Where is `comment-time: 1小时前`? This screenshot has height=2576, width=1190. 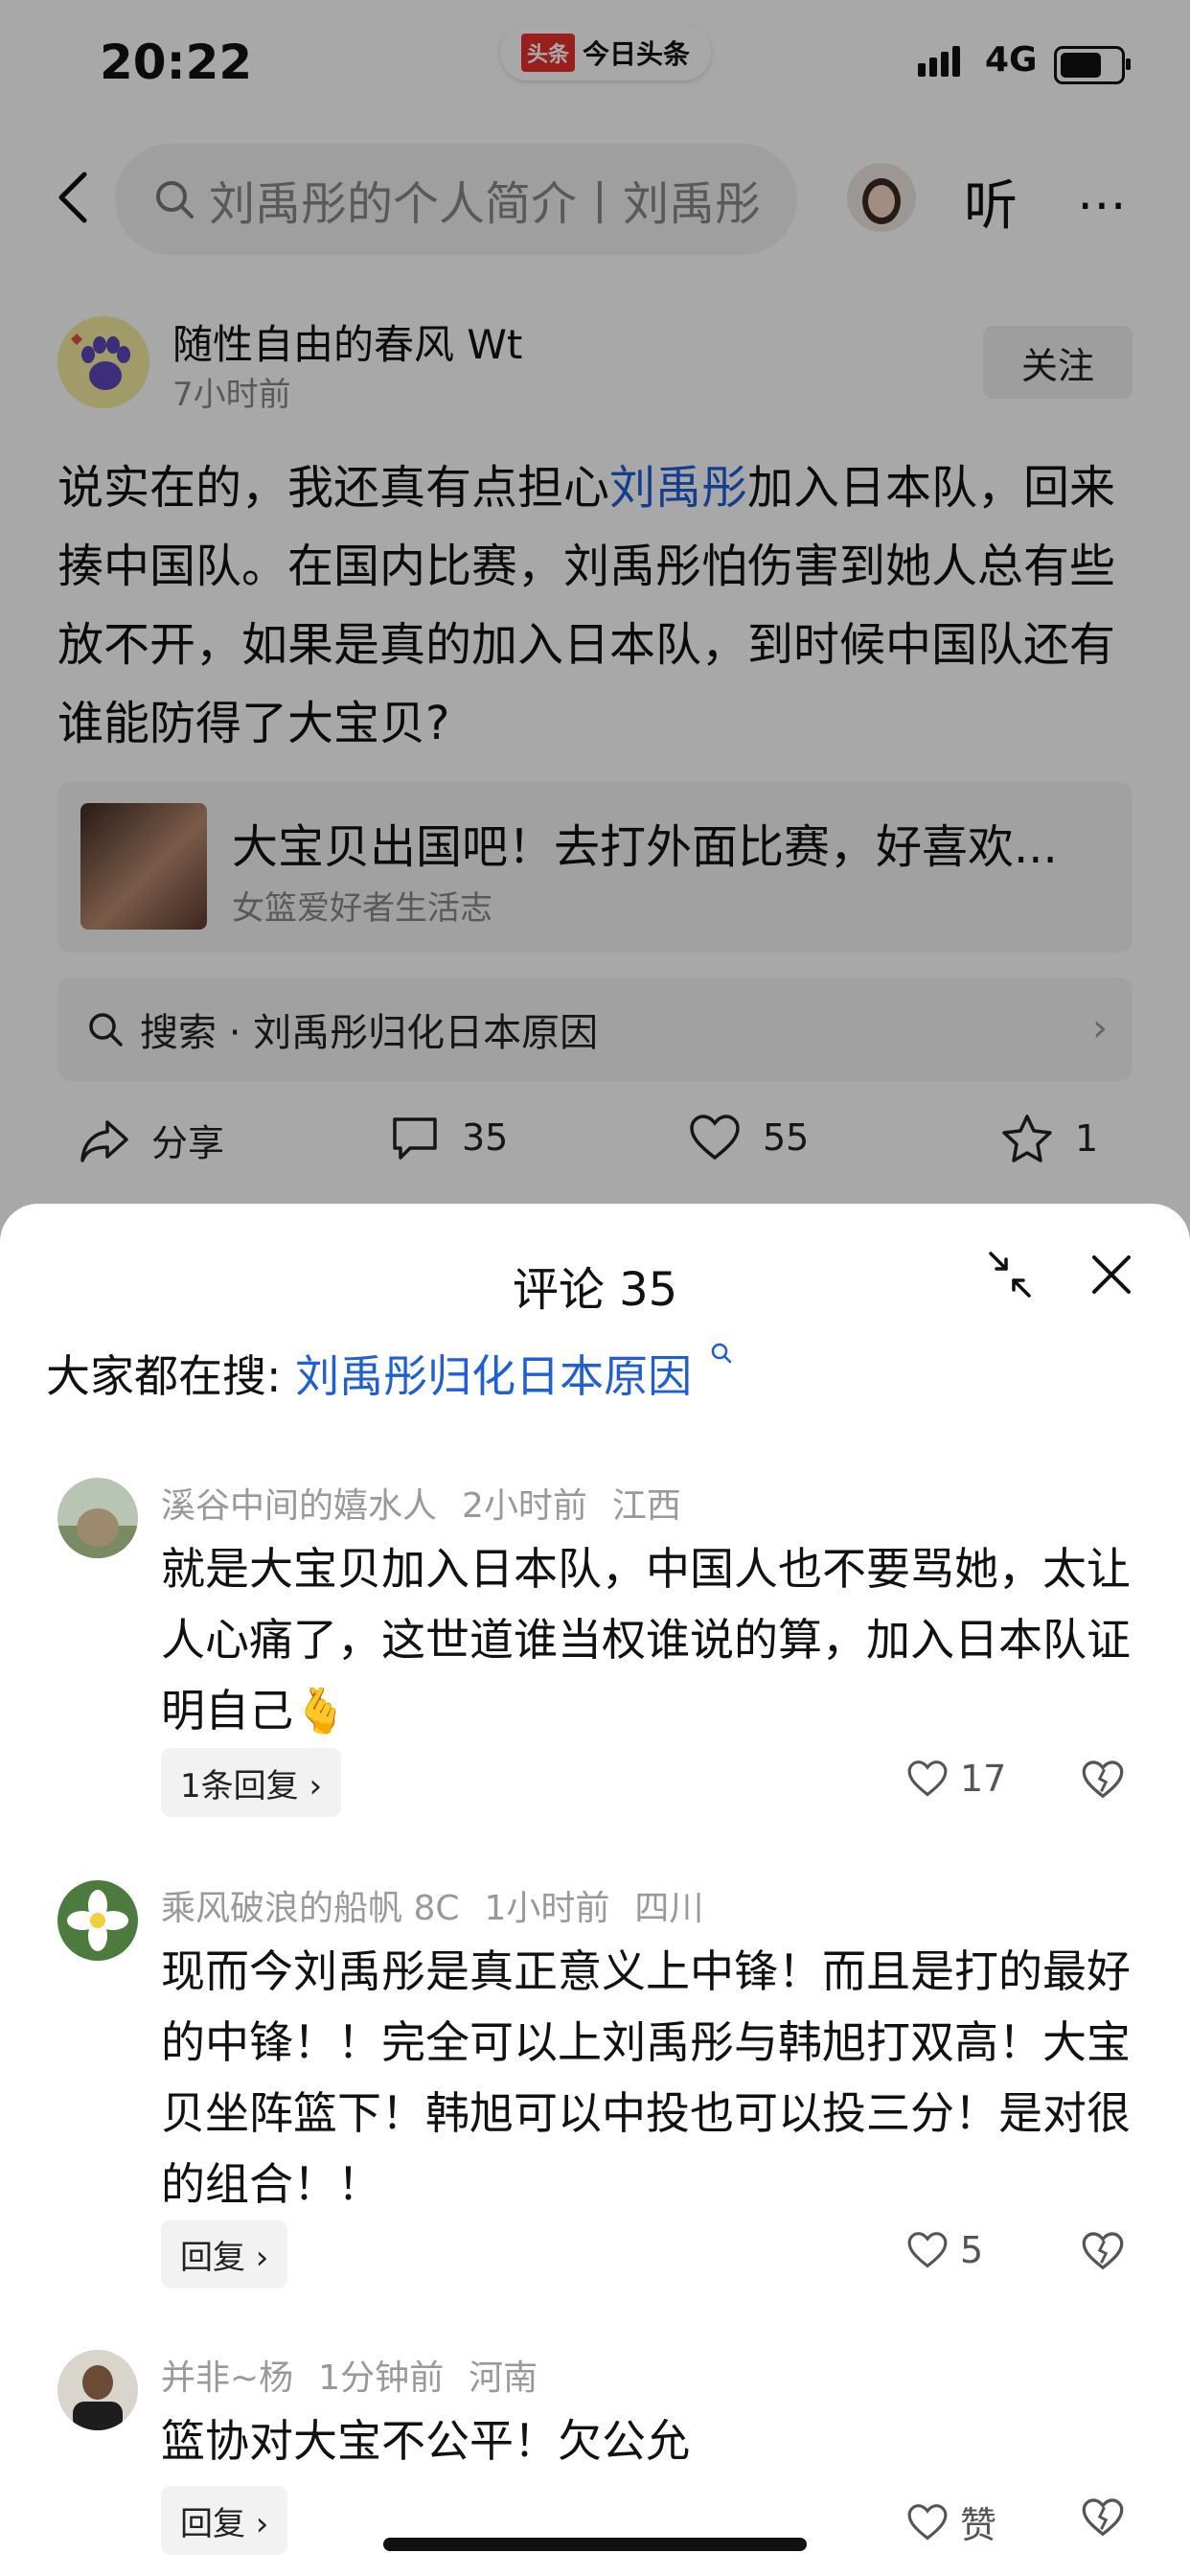 comment-time: 1小时前 is located at coordinates (547, 1908).